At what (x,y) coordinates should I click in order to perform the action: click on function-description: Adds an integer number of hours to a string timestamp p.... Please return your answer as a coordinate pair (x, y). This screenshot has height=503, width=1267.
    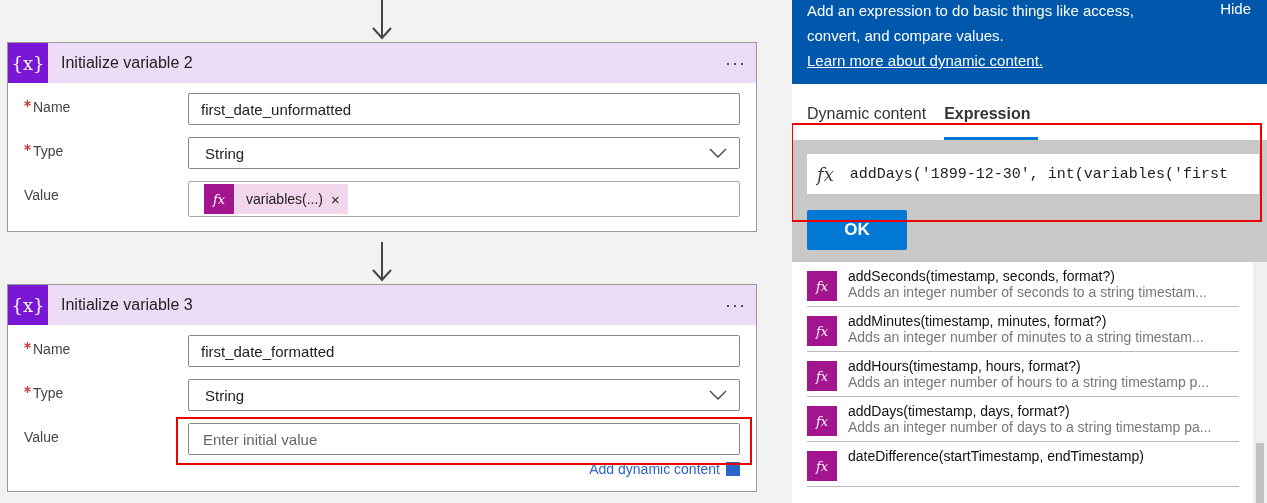
    Looking at the image, I should click on (1029, 382).